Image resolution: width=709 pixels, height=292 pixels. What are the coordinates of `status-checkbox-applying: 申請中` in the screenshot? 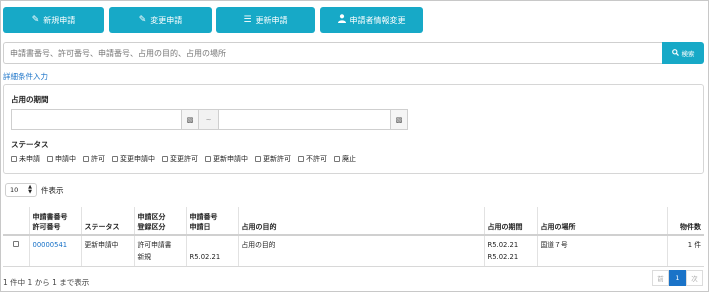 It's located at (61, 159).